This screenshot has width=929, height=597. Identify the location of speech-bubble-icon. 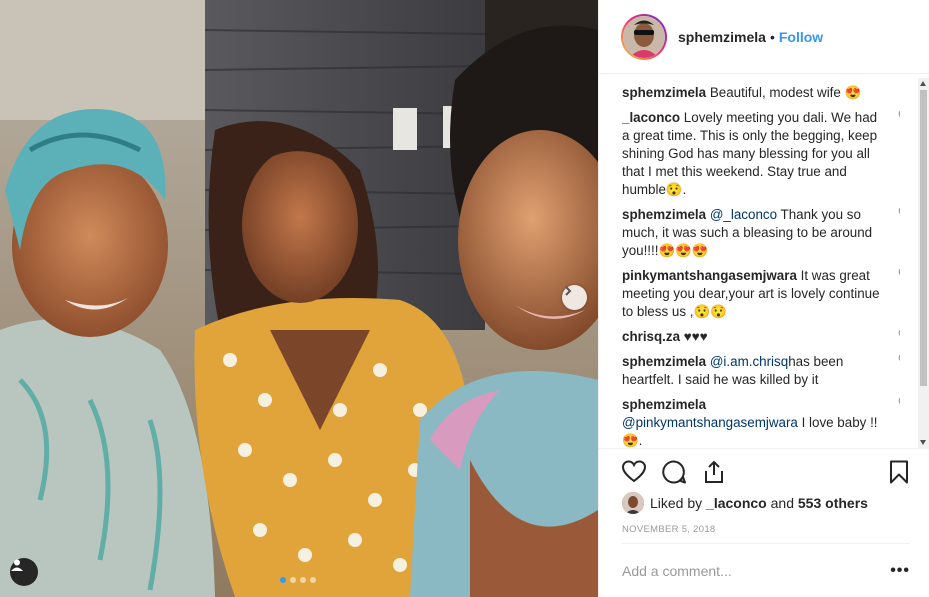
(674, 472).